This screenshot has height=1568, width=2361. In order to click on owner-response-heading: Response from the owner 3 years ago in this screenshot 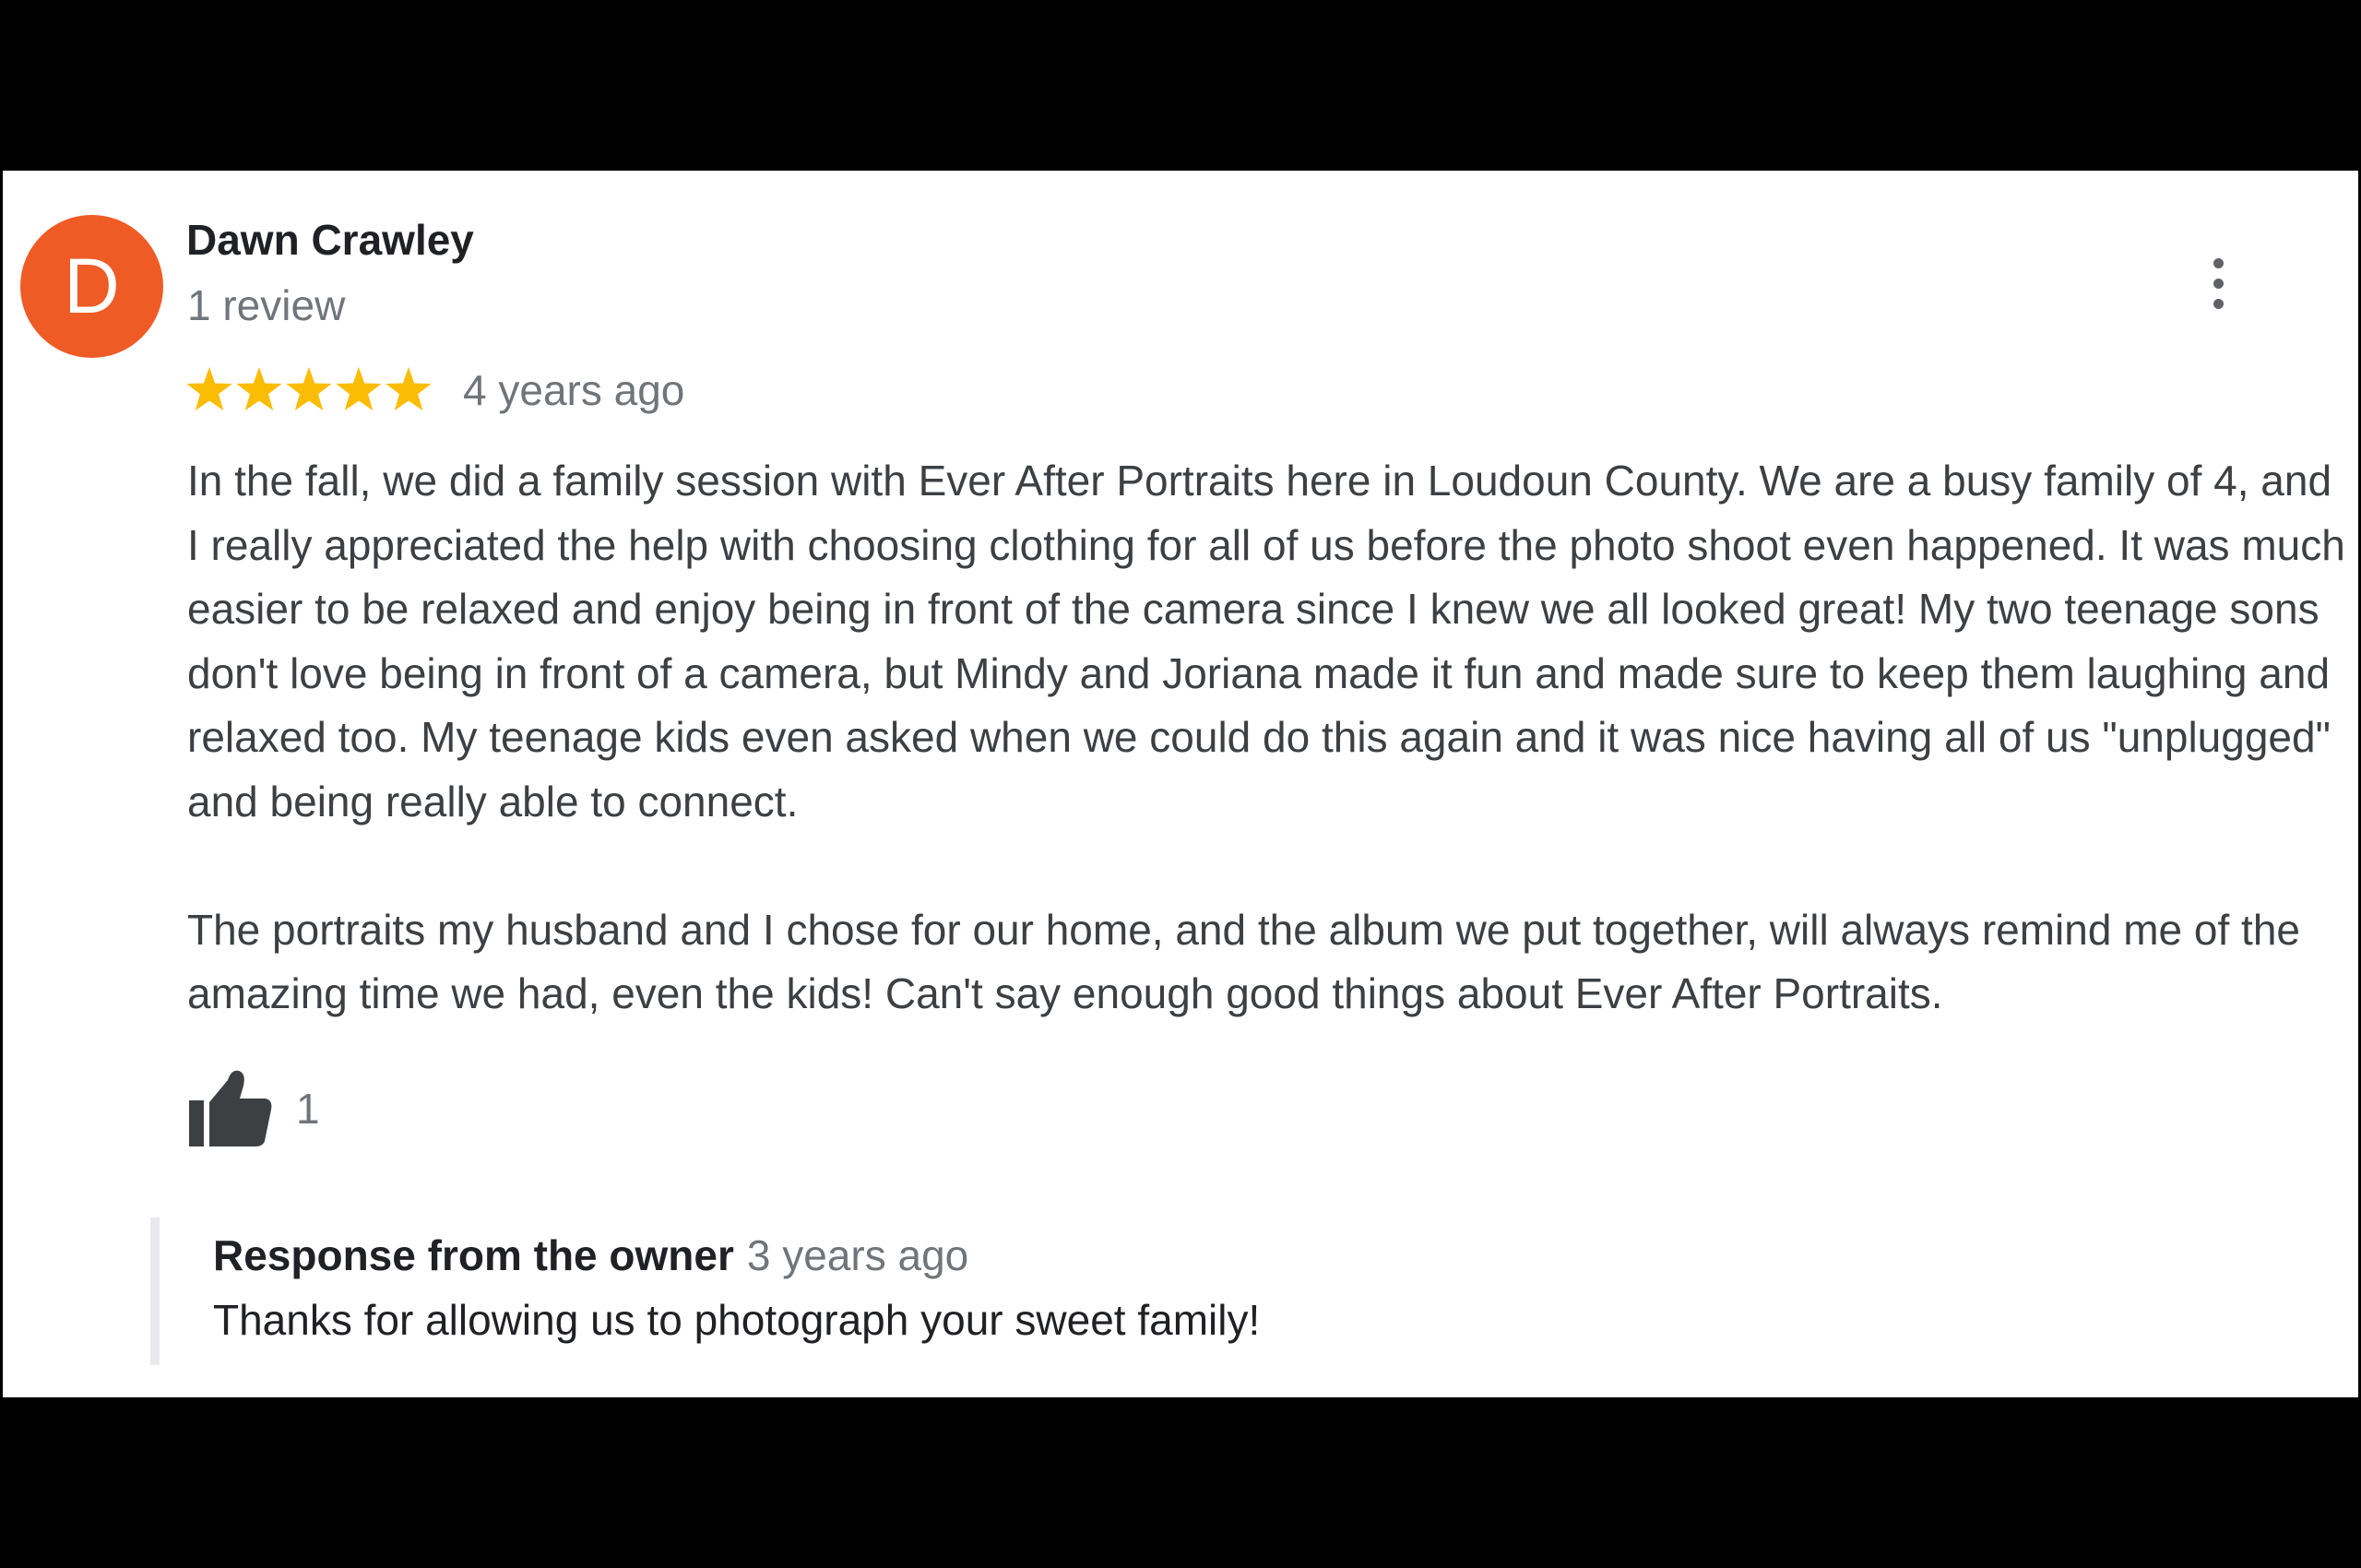, I will do `click(590, 1255)`.